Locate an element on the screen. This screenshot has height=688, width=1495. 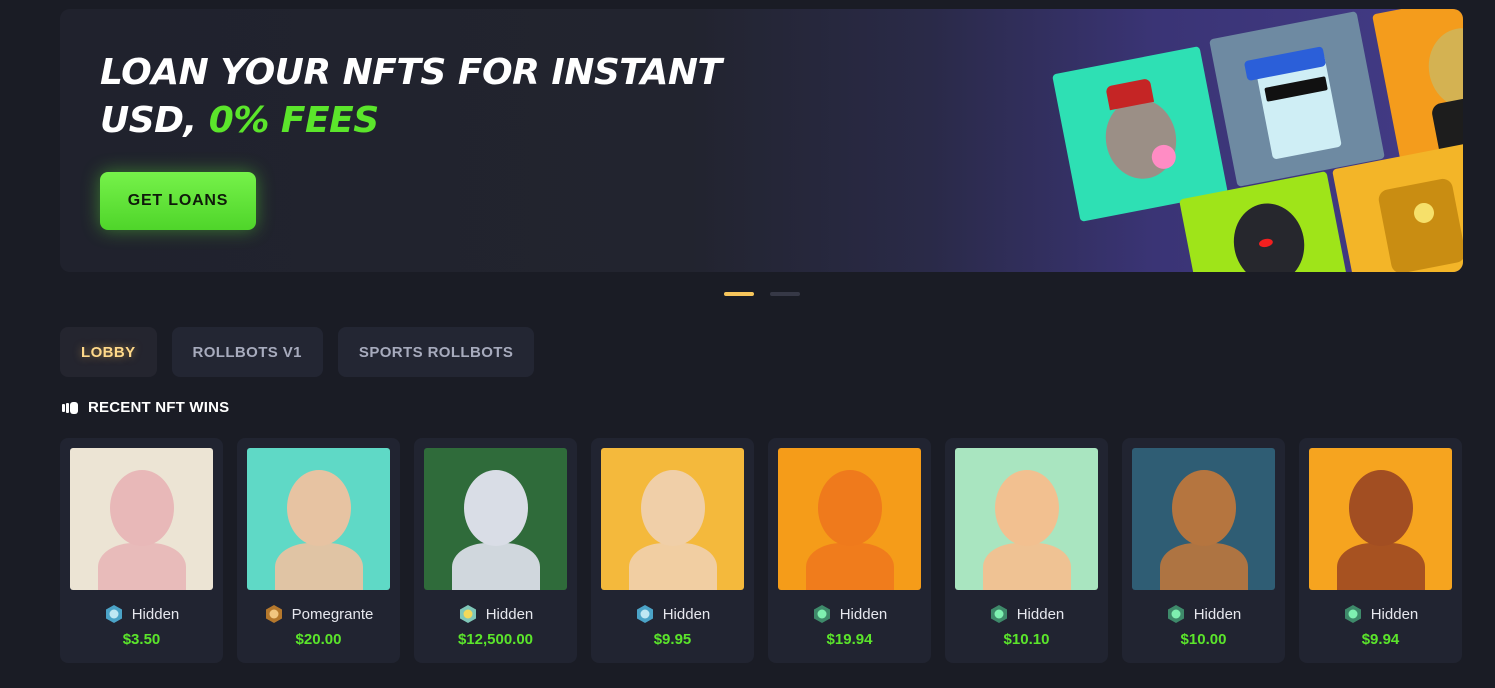
chip-icon is located at coordinates (70, 407).